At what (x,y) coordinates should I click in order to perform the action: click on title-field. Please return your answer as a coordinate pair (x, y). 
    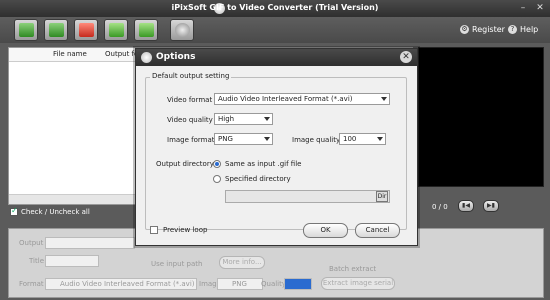
    Looking at the image, I should click on (72, 261).